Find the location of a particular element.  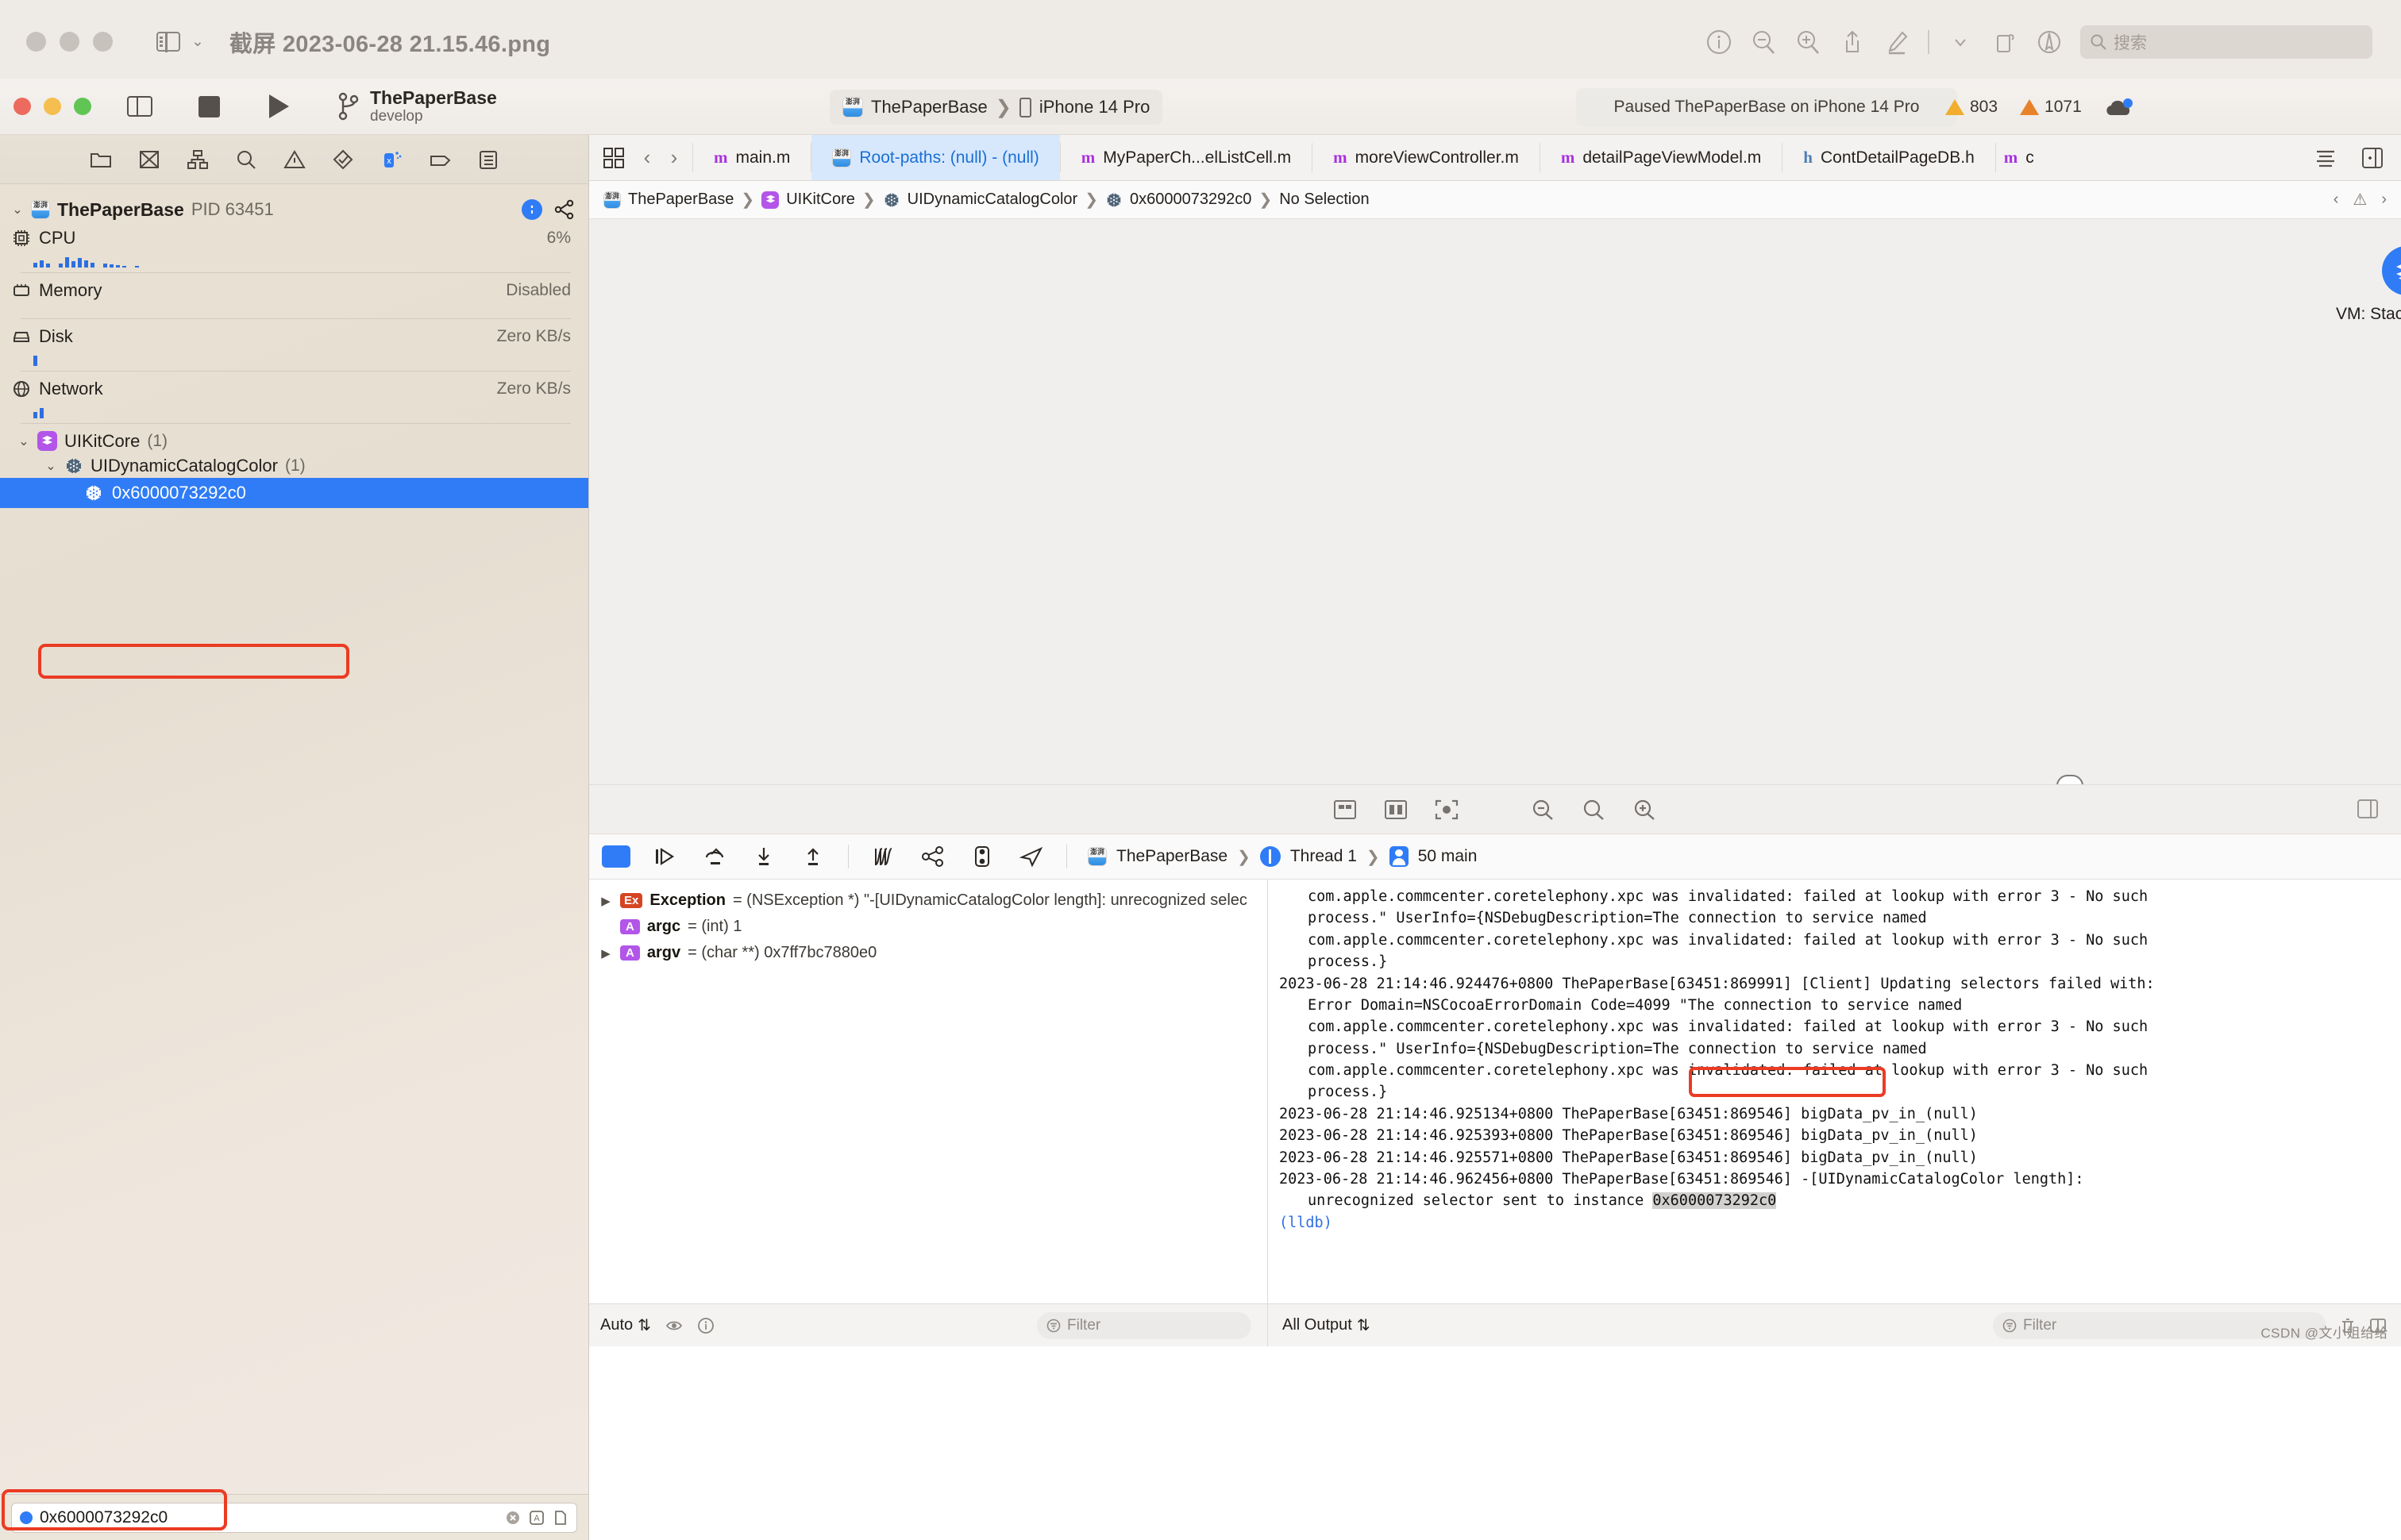

memory-graph-icon is located at coordinates (933, 856).